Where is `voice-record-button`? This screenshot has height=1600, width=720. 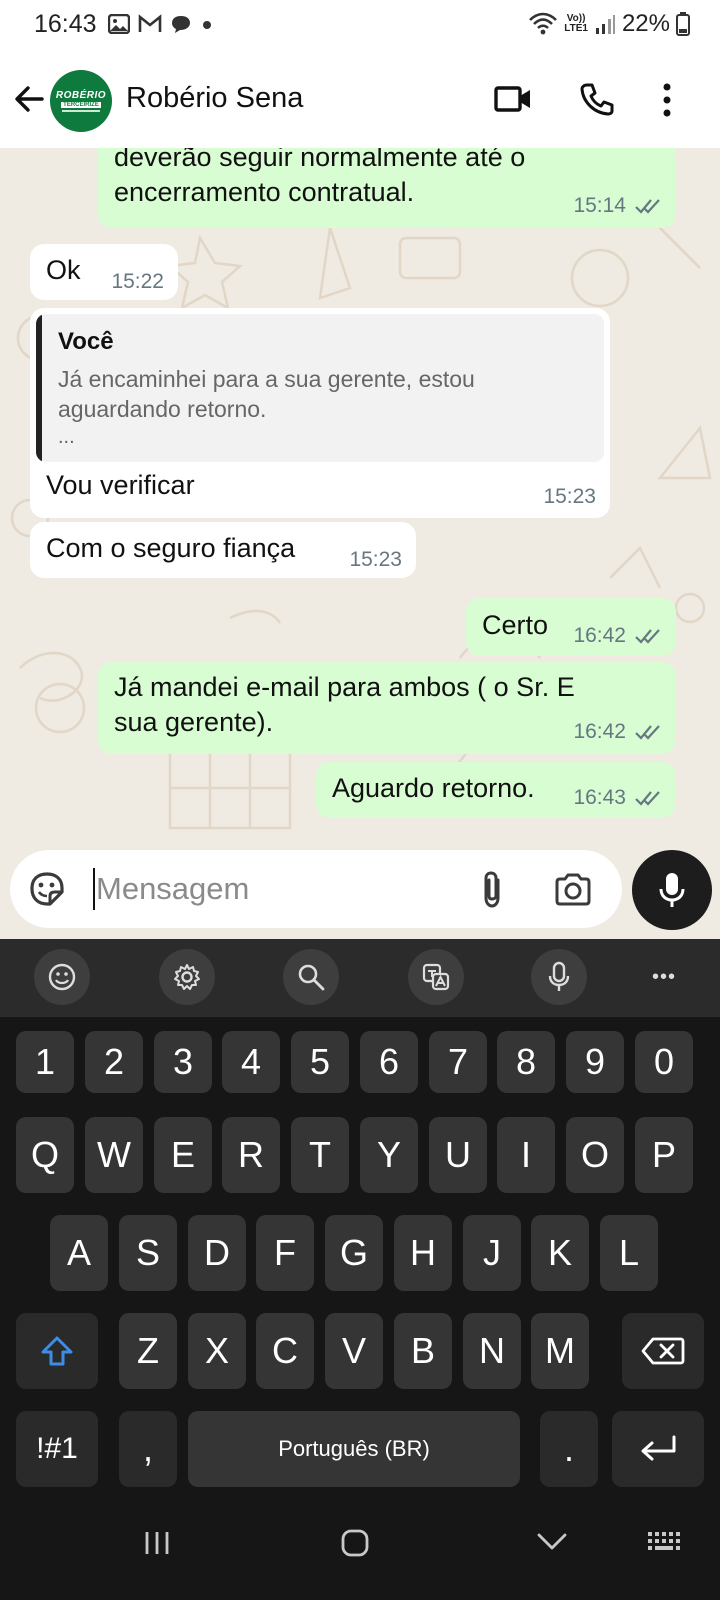
voice-record-button is located at coordinates (672, 890).